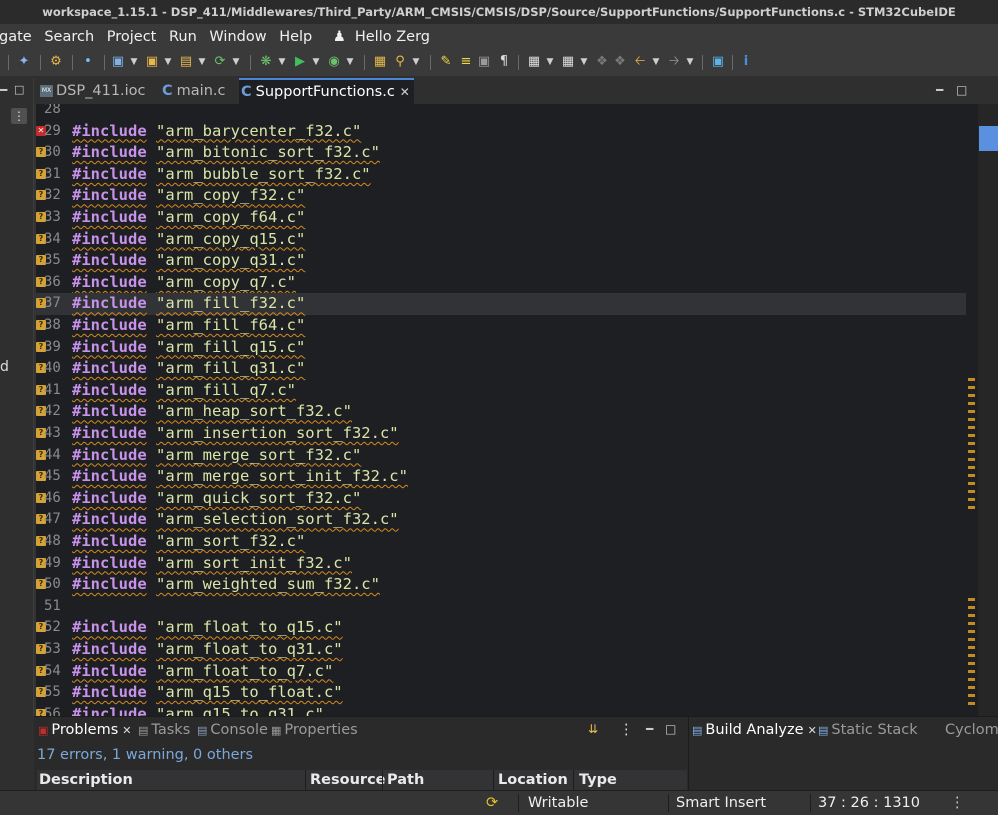 This screenshot has height=815, width=998. What do you see at coordinates (132, 37) in the screenshot?
I see `menu-project: Project` at bounding box center [132, 37].